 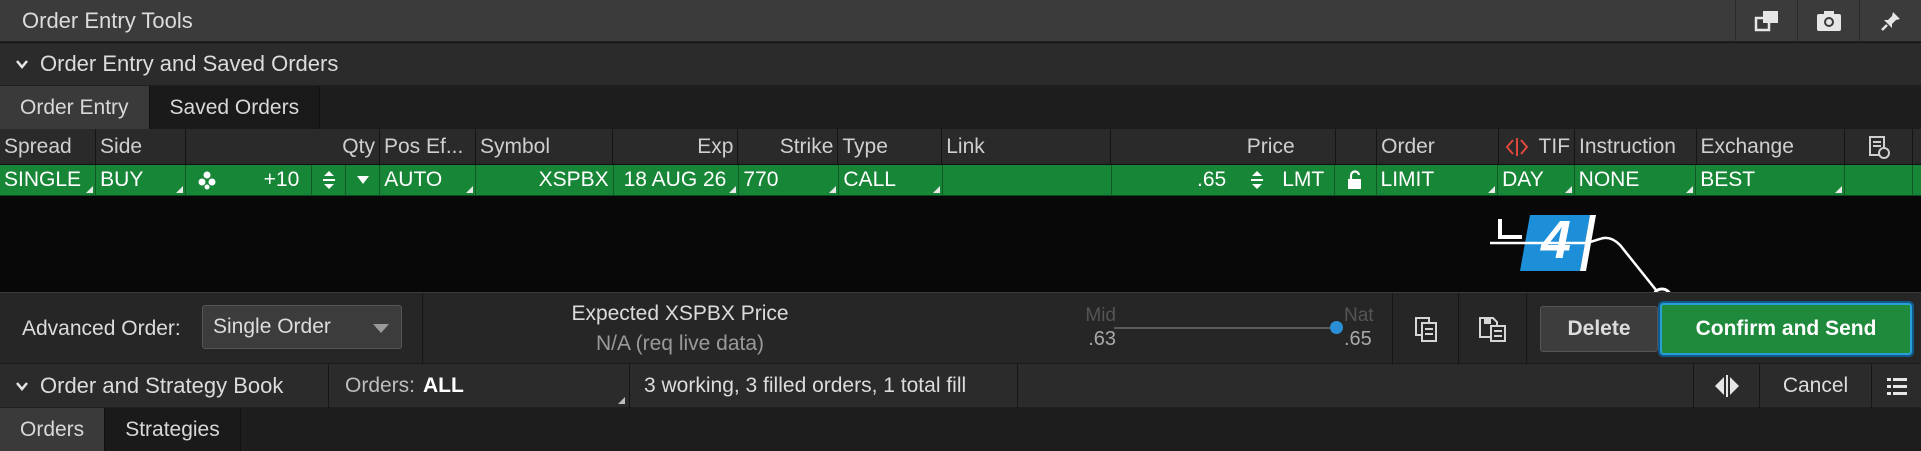 What do you see at coordinates (48, 180) in the screenshot?
I see `cell-spread: SINGLE` at bounding box center [48, 180].